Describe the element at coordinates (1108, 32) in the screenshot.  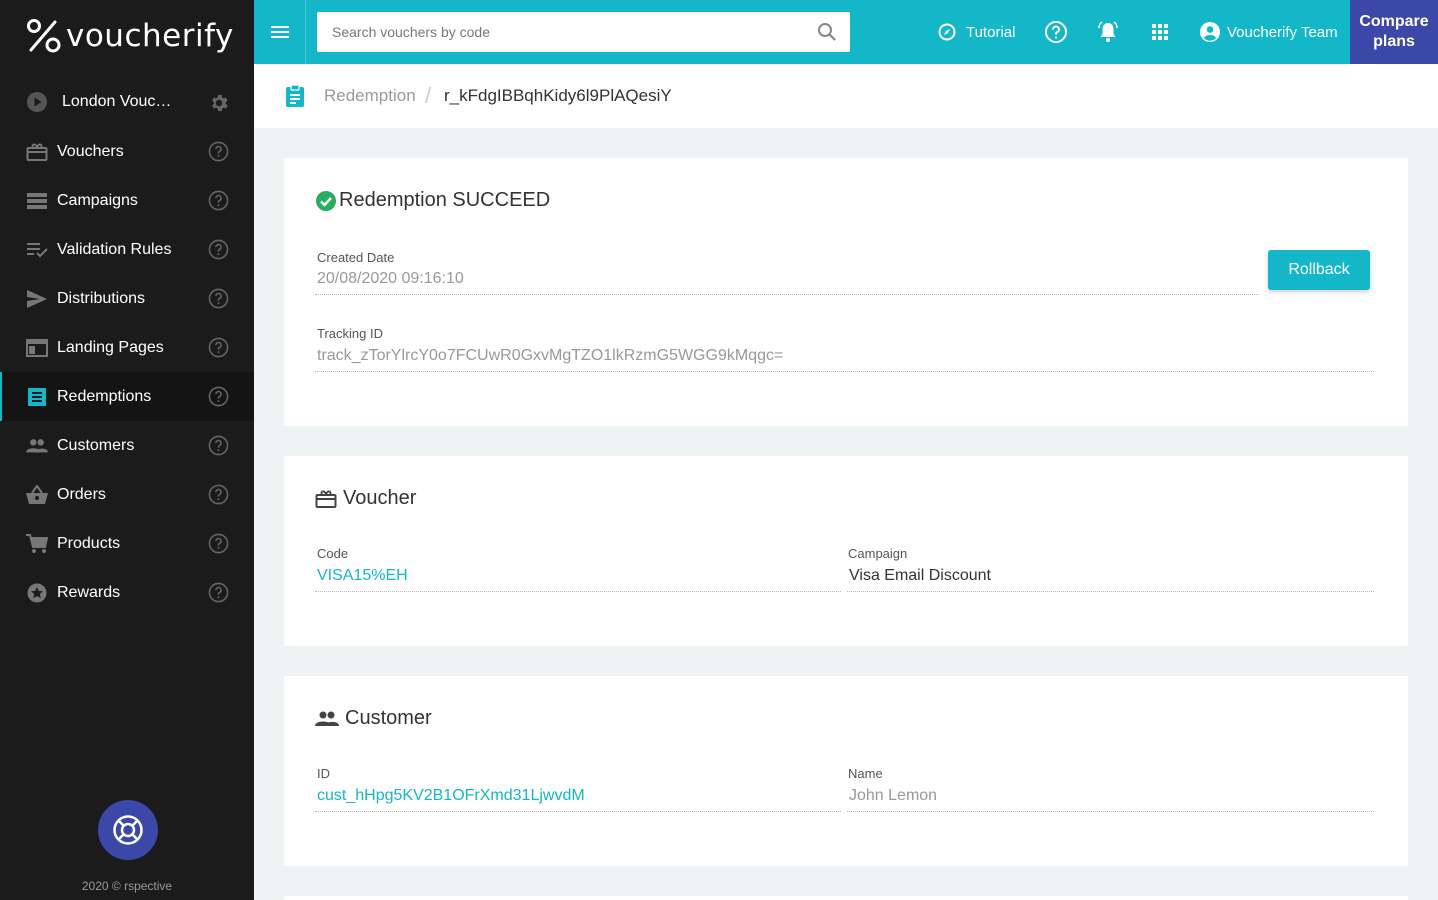
I see `notification-bell-icon` at that location.